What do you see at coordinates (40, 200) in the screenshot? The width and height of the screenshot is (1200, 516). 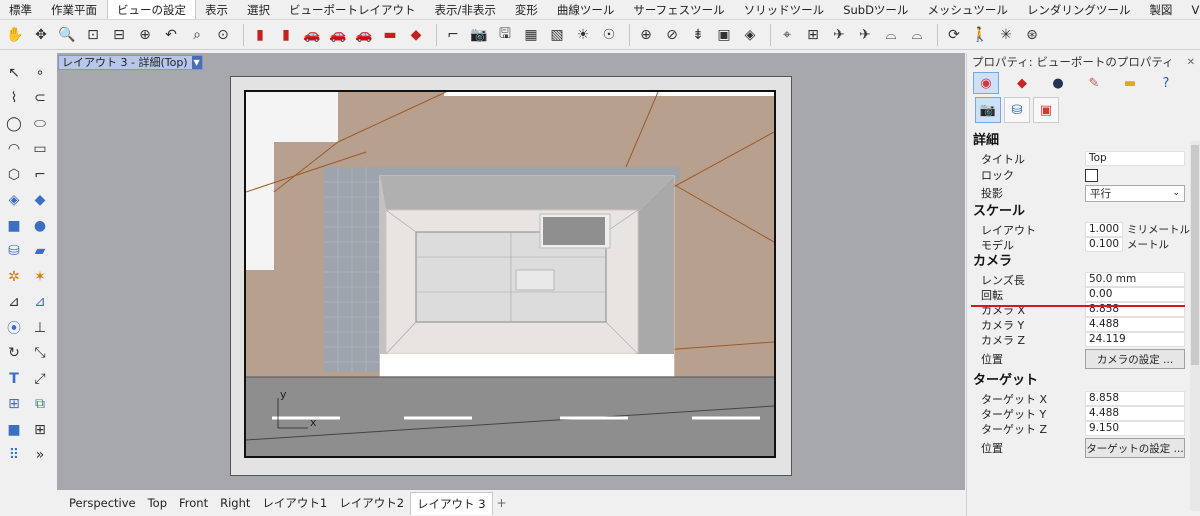 I see `surface-edit-icon: ◆` at bounding box center [40, 200].